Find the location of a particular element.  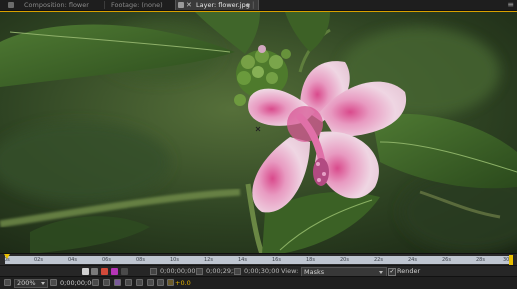

panel-menu-icon: ≡ is located at coordinates (510, 5).